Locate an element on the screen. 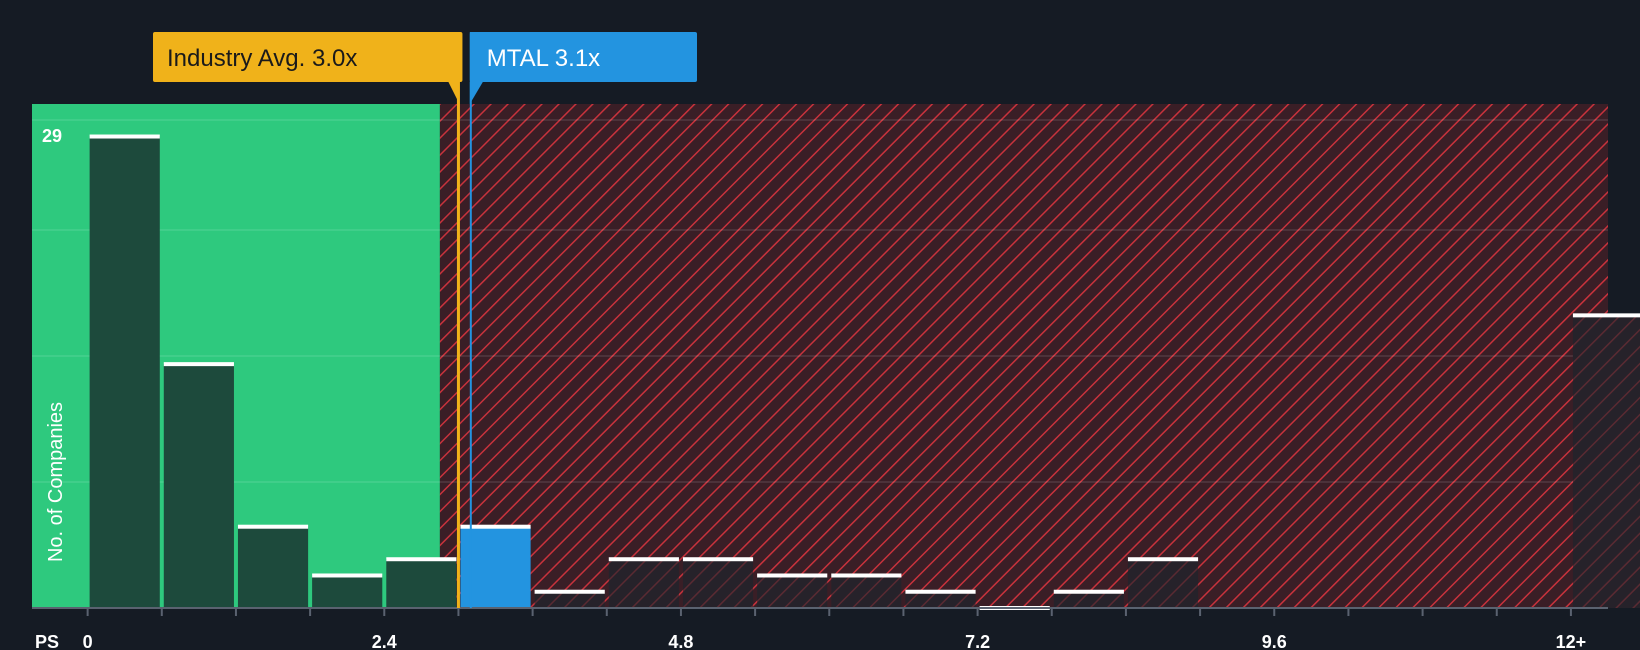 The width and height of the screenshot is (1640, 650). x-tick-label-0: 0 is located at coordinates (88, 641).